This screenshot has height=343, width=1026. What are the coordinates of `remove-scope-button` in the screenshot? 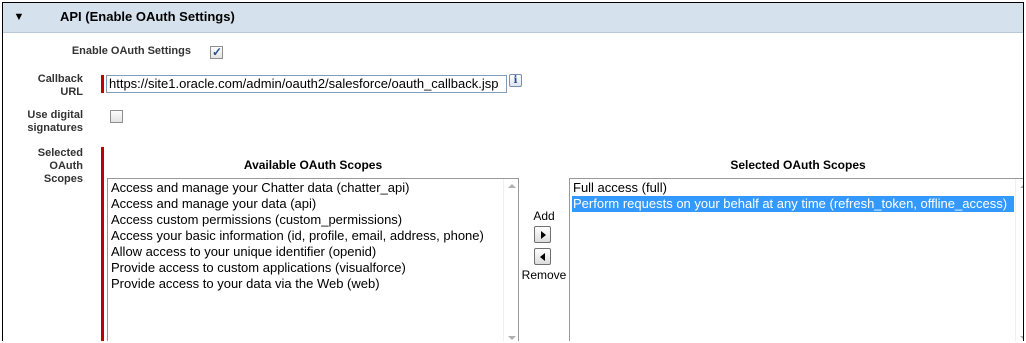 It's located at (542, 256).